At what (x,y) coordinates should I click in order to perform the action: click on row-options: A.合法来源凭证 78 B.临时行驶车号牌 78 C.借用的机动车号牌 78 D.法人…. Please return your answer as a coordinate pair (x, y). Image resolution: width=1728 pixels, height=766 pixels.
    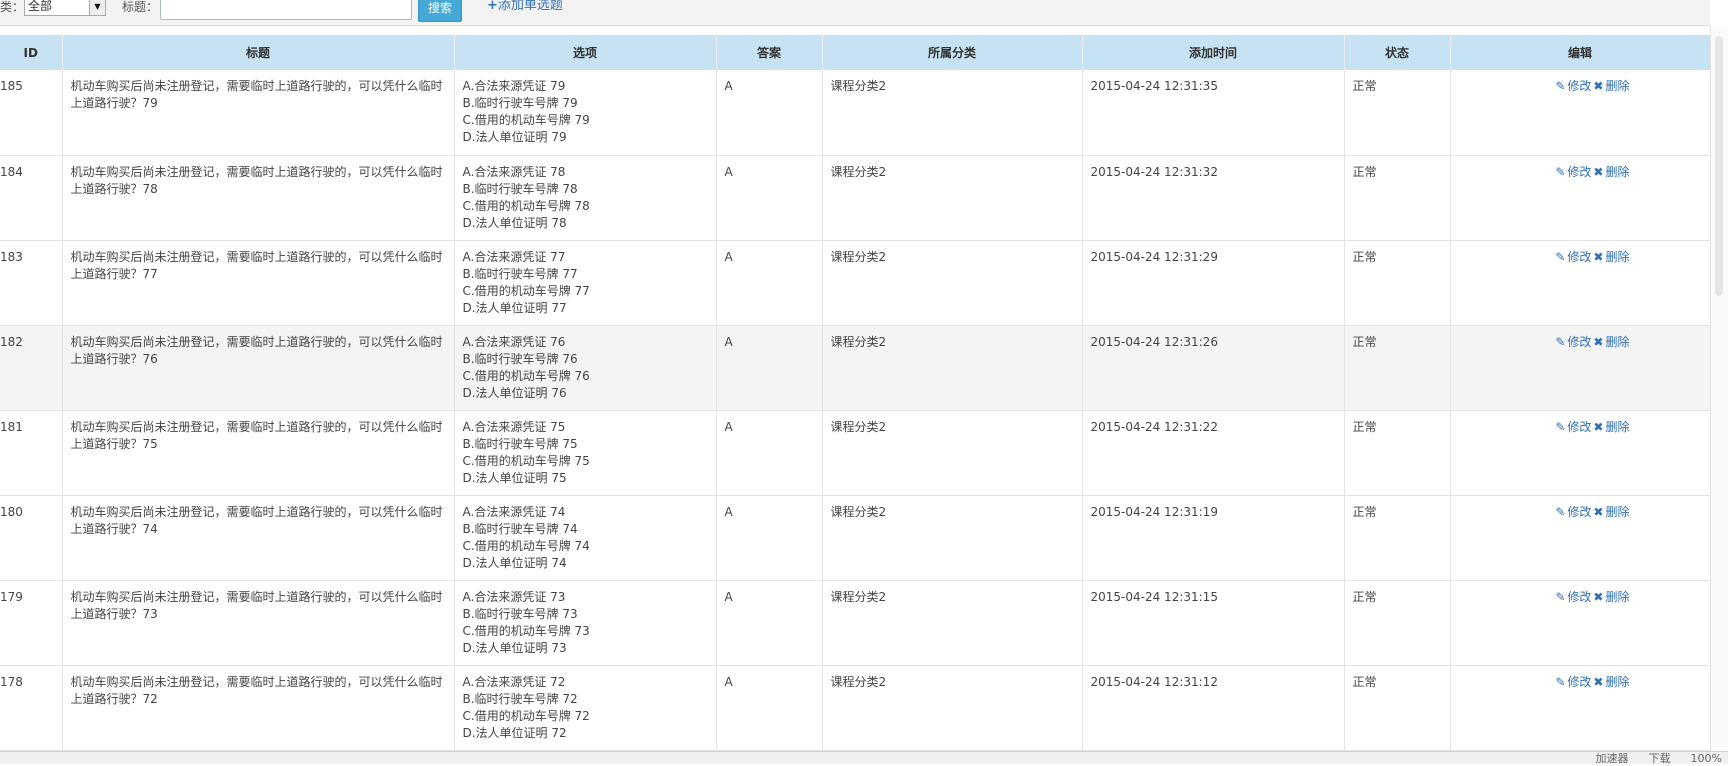
    Looking at the image, I should click on (585, 198).